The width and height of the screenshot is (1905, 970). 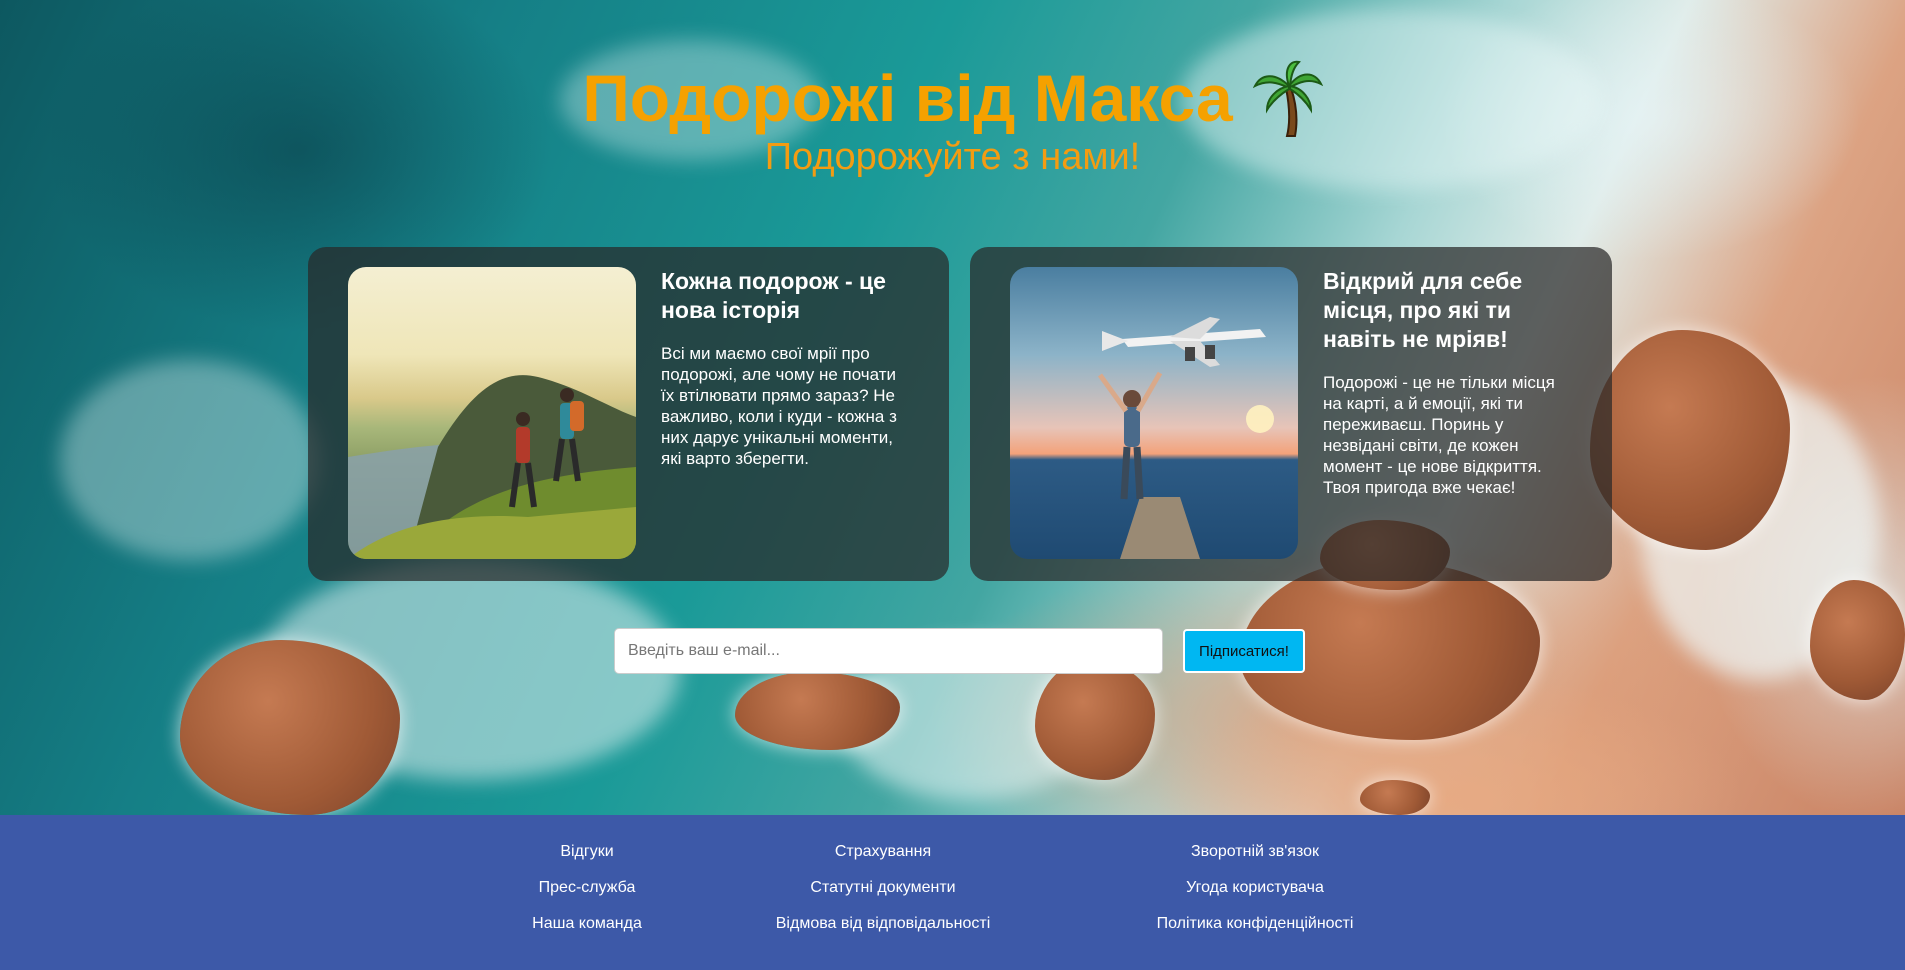 I want to click on footer-link-press: Прес-служба, so click(x=587, y=888).